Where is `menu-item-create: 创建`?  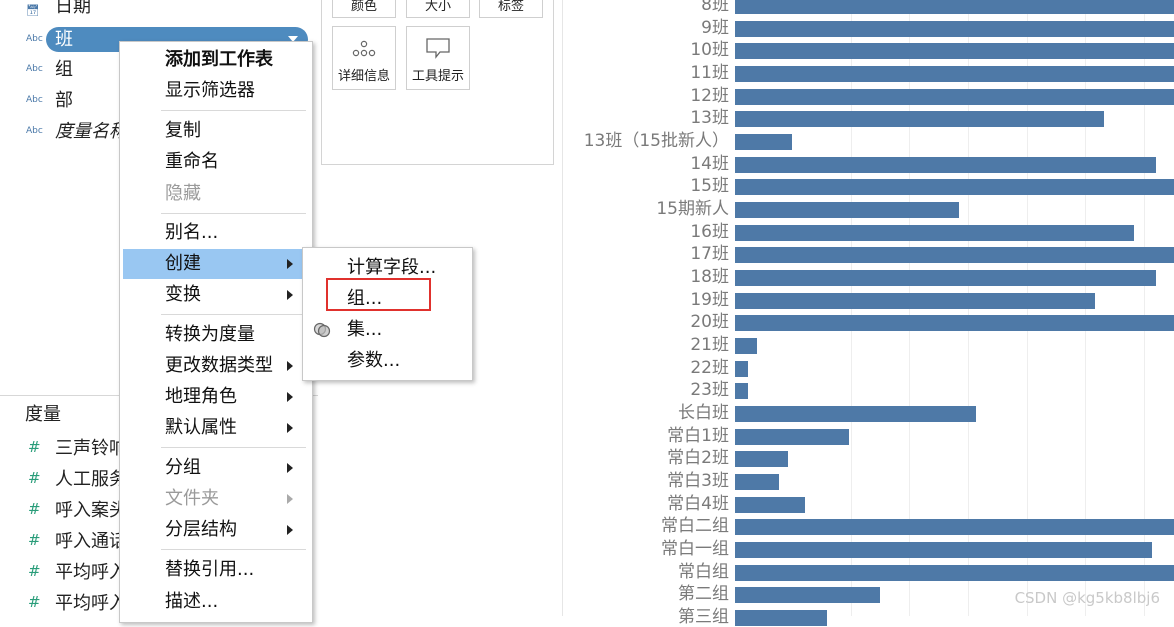 menu-item-create: 创建 is located at coordinates (216, 264).